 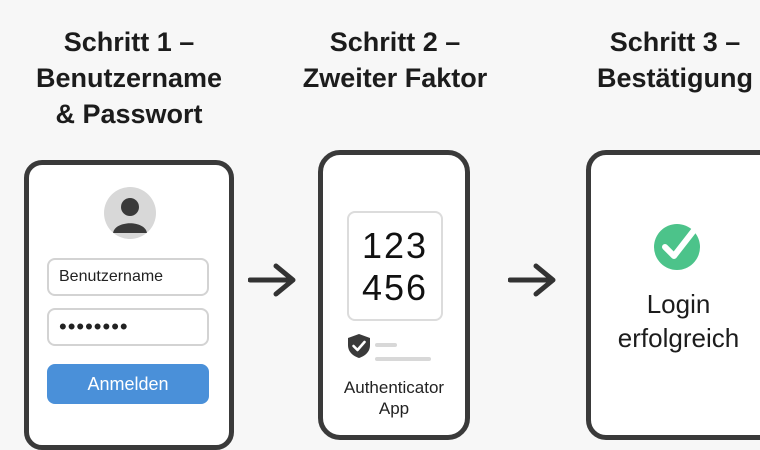 I want to click on username-field: Benutzername, so click(x=128, y=277).